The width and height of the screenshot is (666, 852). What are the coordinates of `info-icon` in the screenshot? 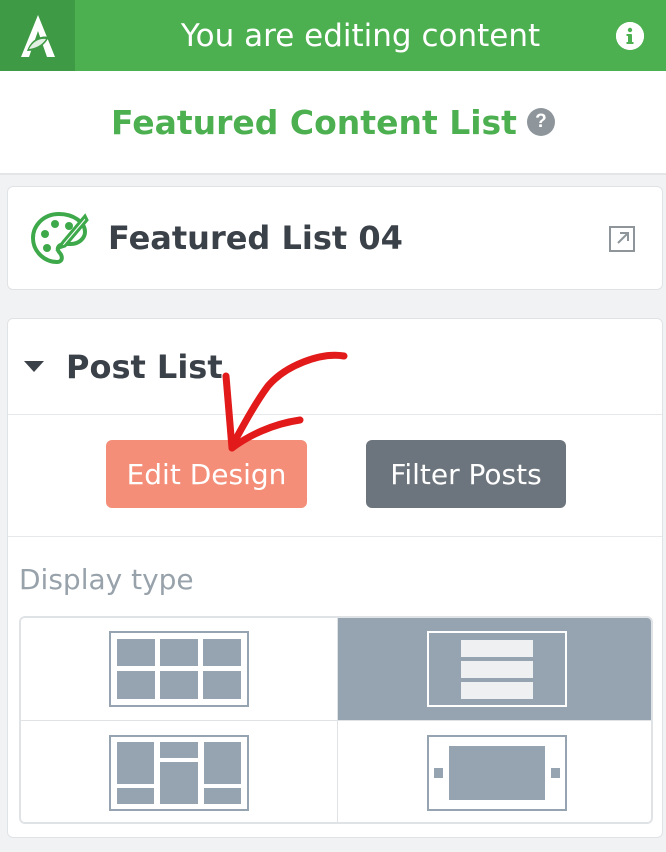 It's located at (630, 36).